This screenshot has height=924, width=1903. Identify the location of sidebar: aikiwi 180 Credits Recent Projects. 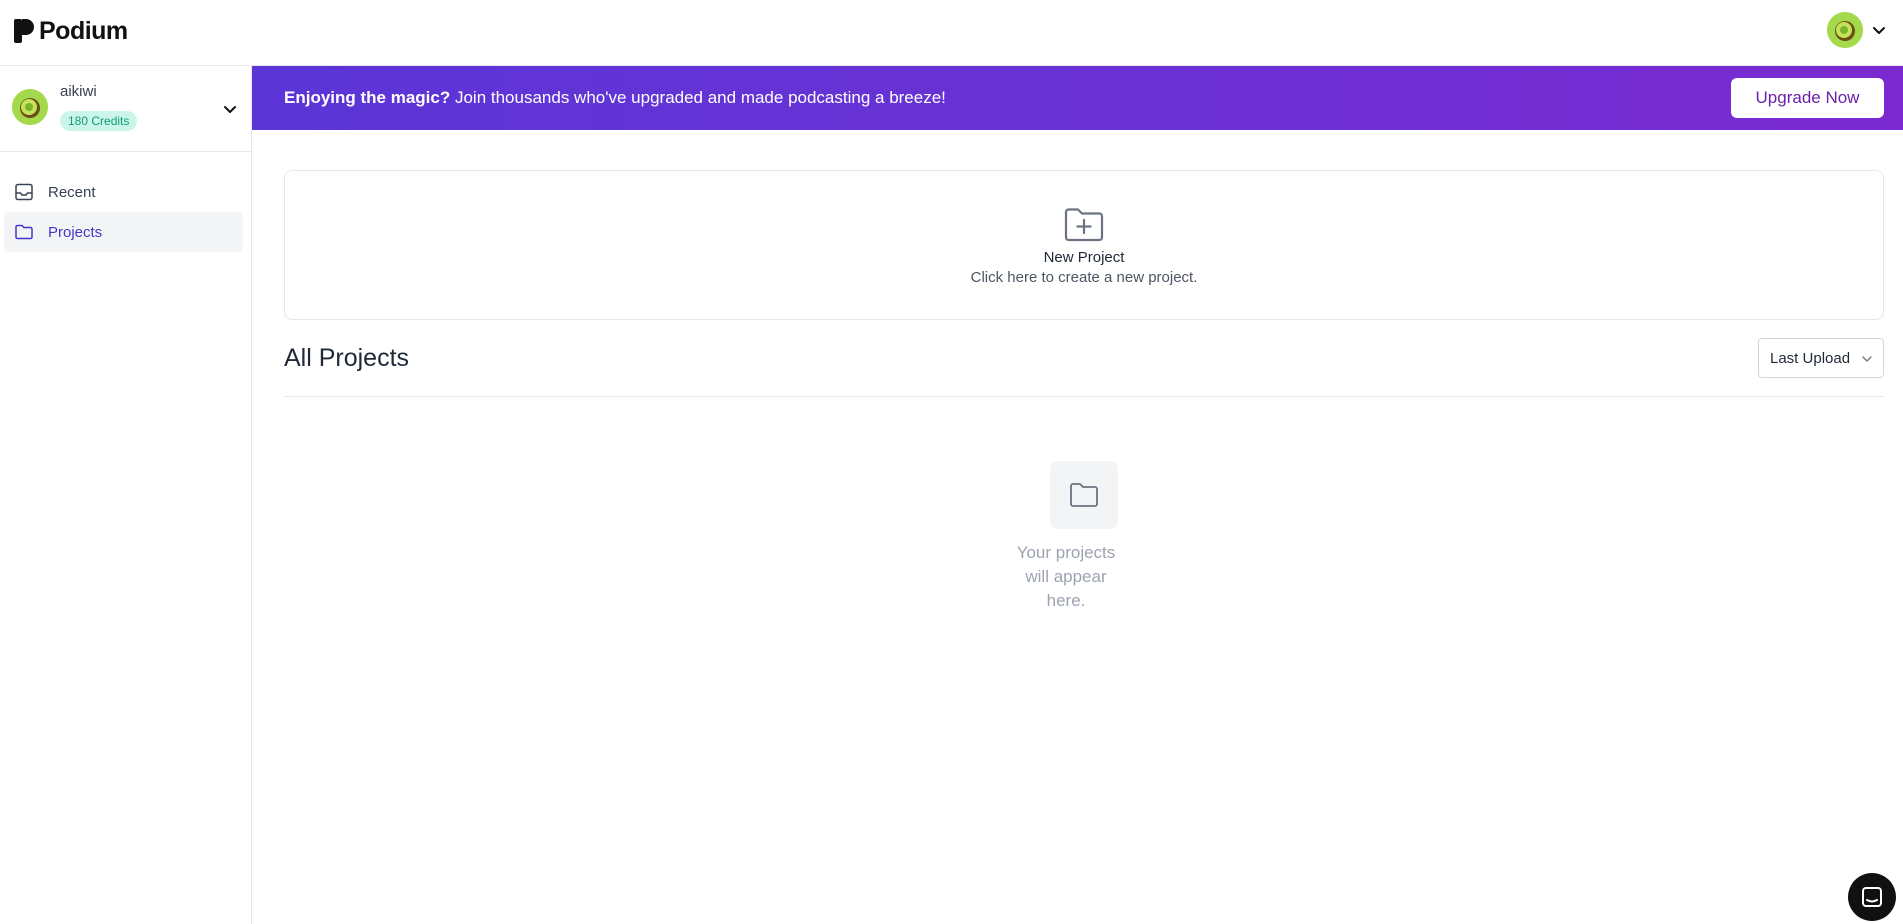
(126, 495).